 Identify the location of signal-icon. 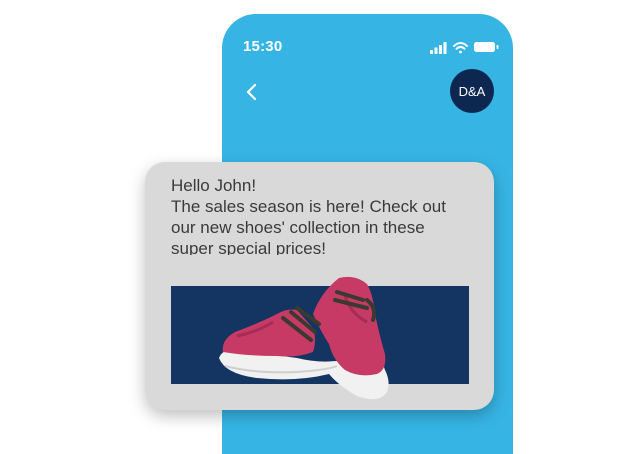
(438, 48).